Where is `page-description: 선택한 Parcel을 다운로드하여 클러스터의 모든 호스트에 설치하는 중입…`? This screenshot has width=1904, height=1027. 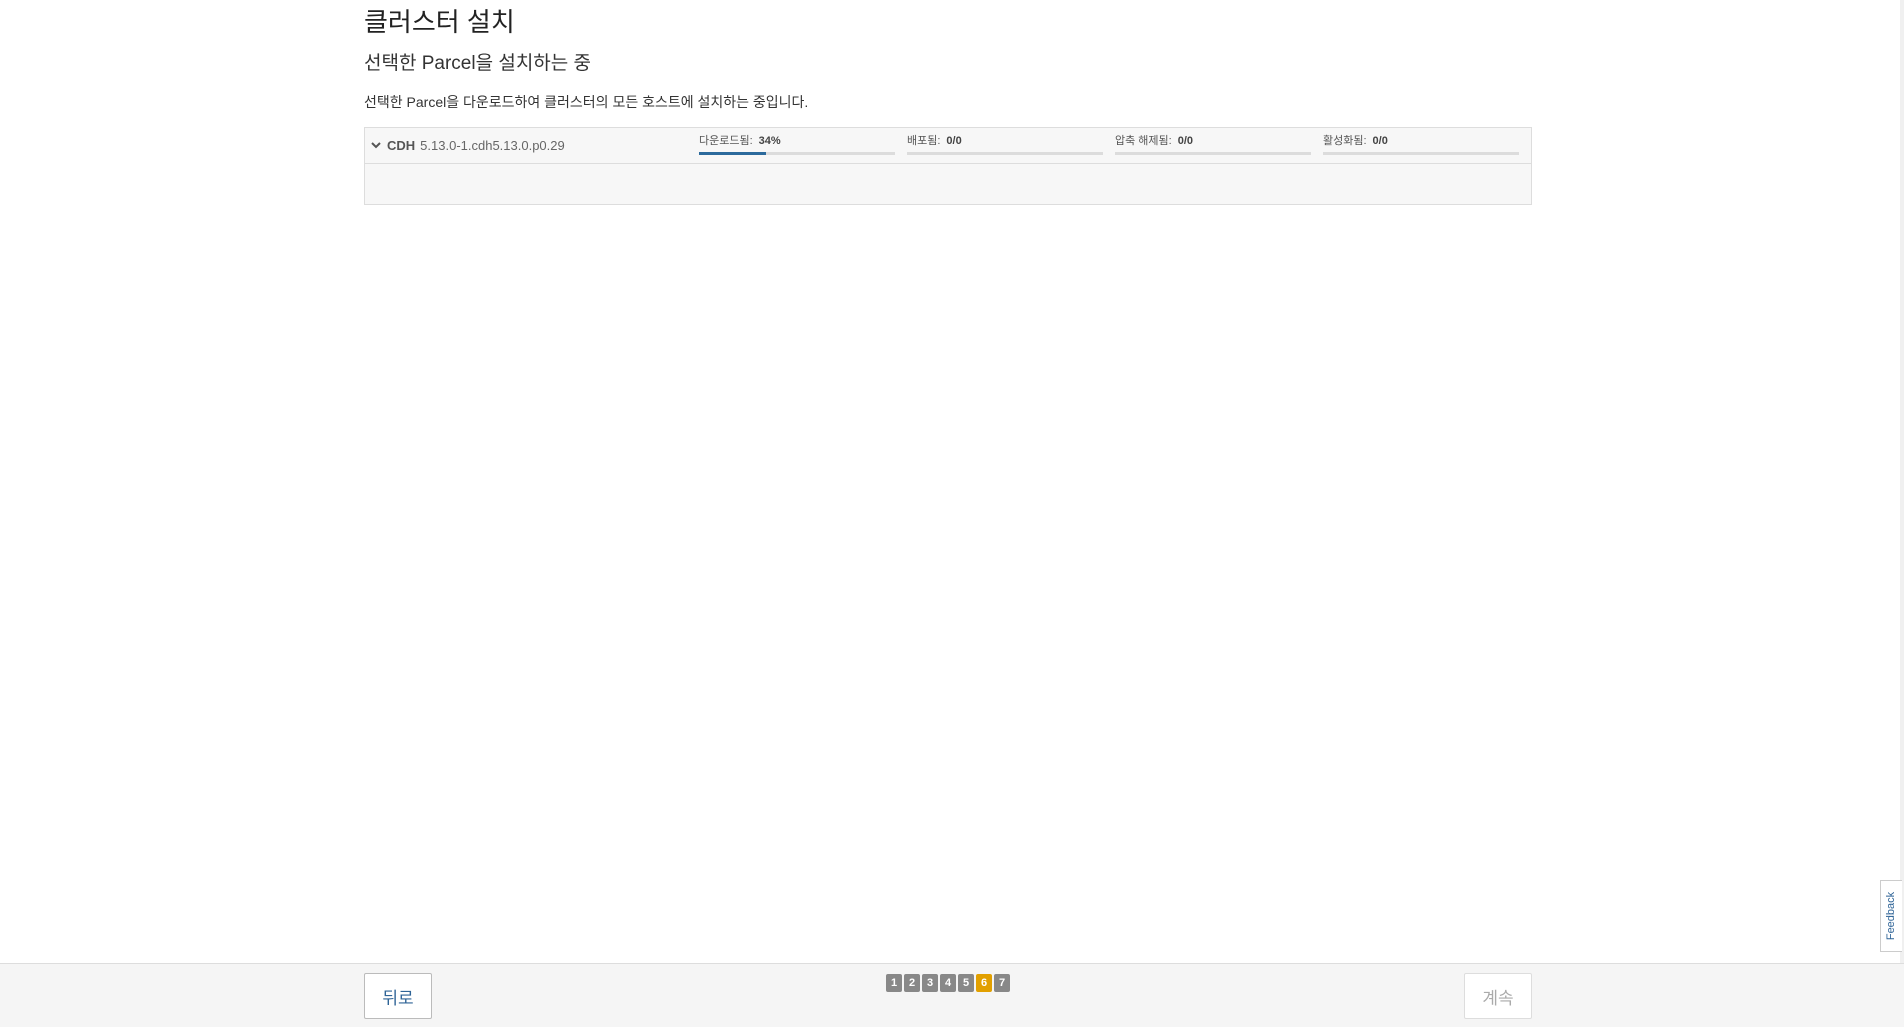
page-description: 선택한 Parcel을 다운로드하여 클러스터의 모든 호스트에 설치하는 중입… is located at coordinates (586, 102).